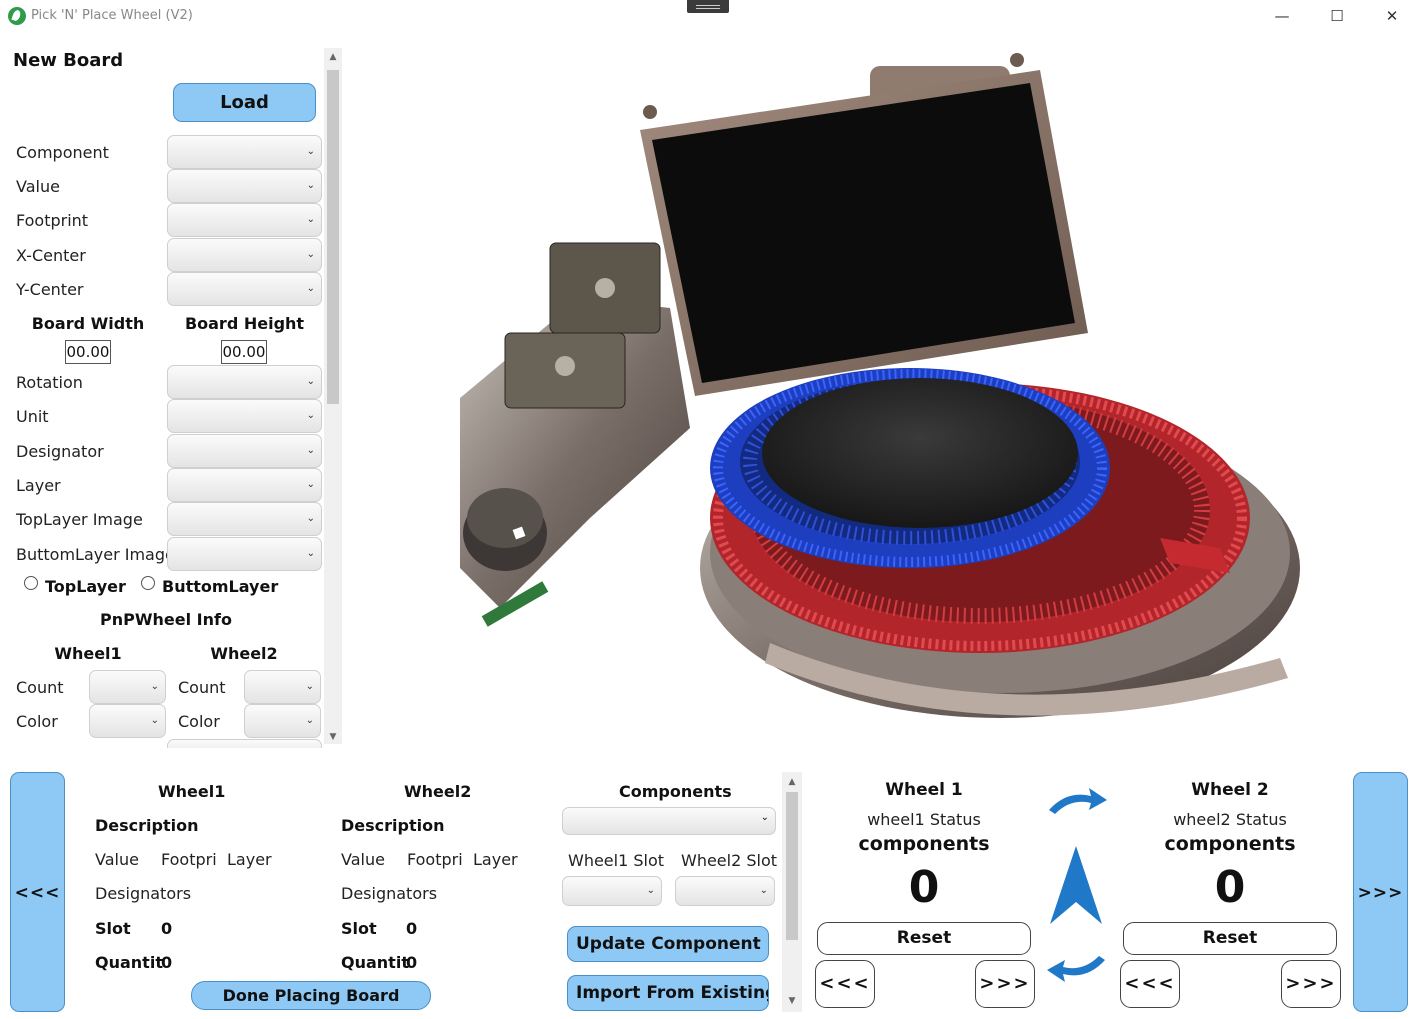  I want to click on components-heading: Components, so click(675, 791).